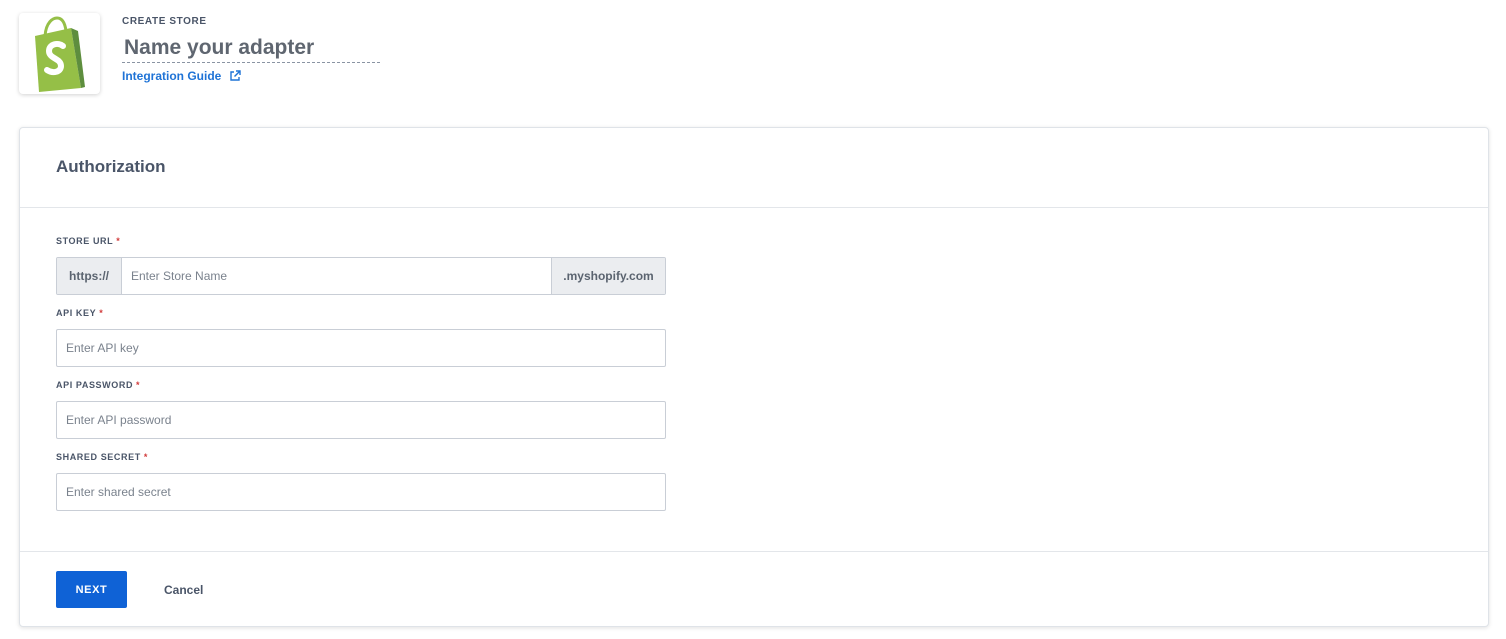  I want to click on integration-guide-label: Integration Guide, so click(172, 76).